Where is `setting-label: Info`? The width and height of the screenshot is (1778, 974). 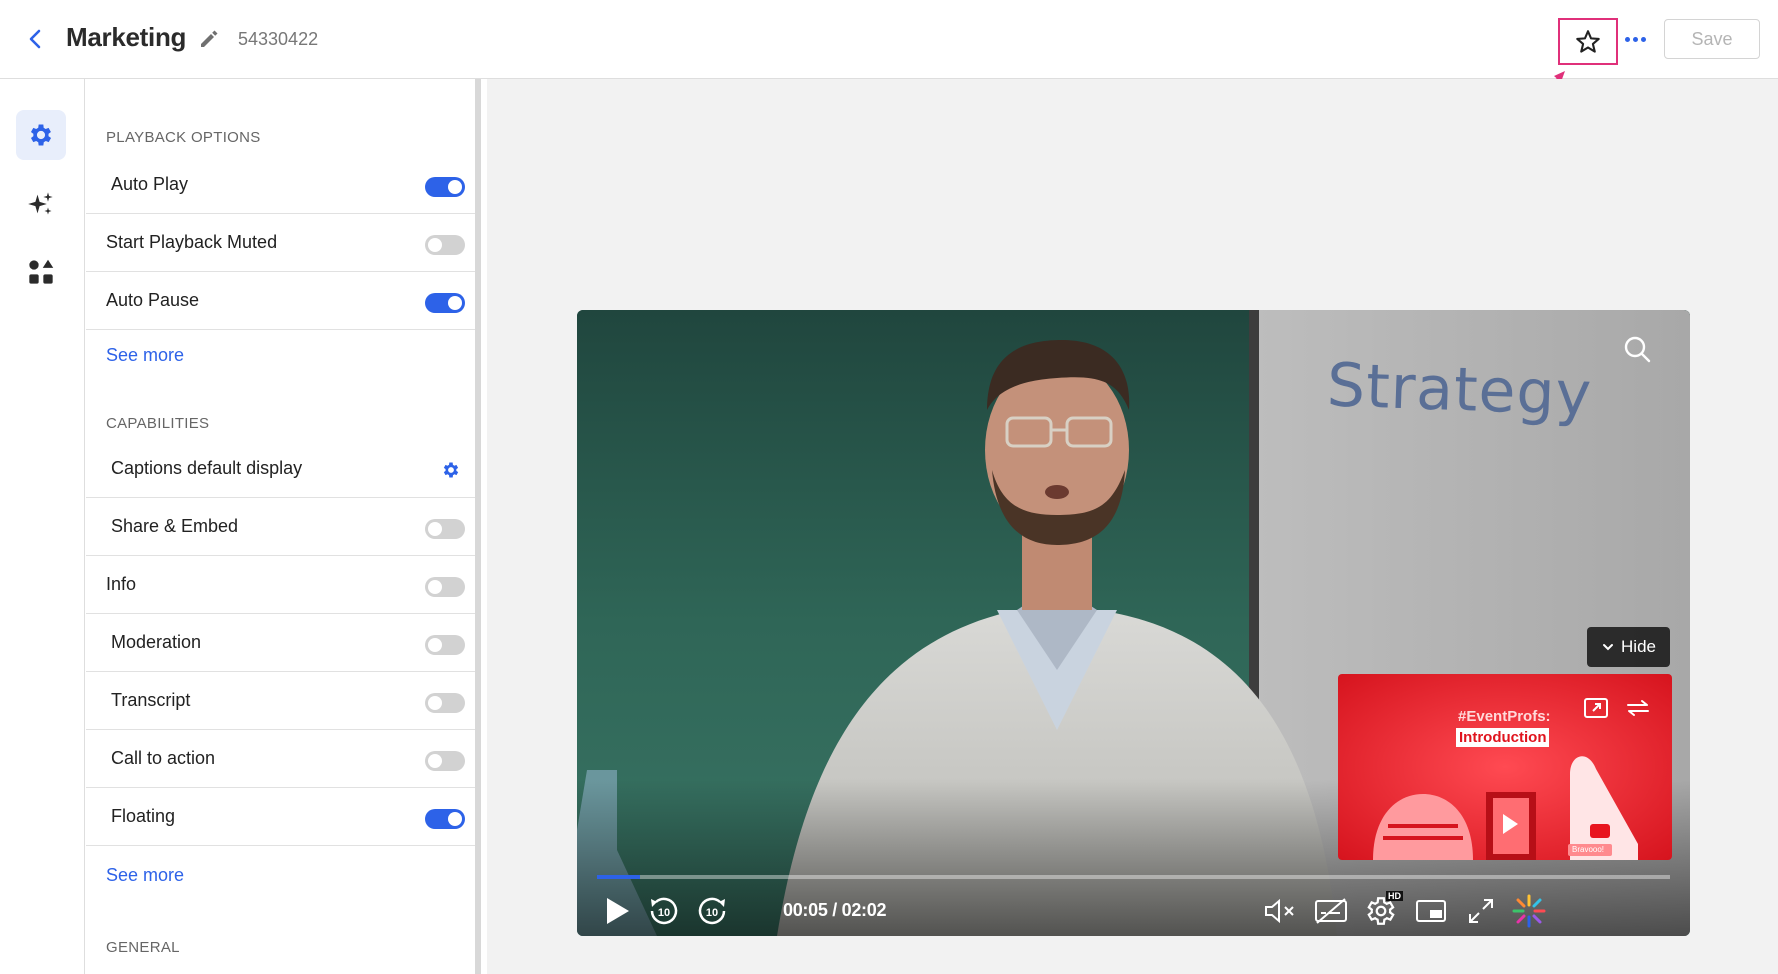
setting-label: Info is located at coordinates (121, 584).